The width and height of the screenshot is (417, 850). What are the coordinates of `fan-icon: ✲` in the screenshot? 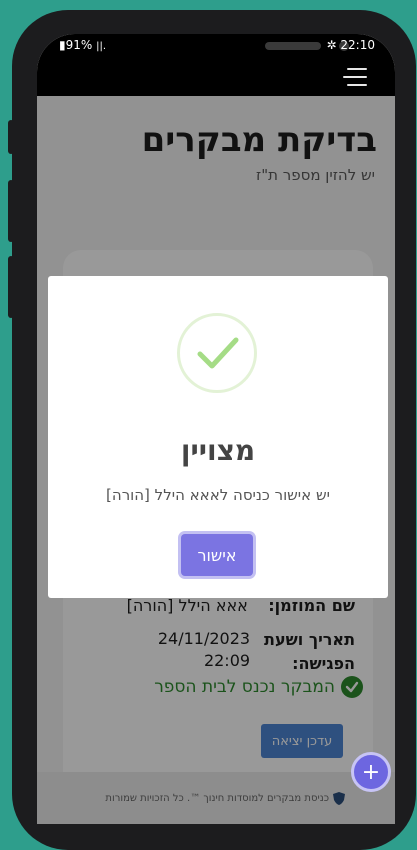 It's located at (331, 45).